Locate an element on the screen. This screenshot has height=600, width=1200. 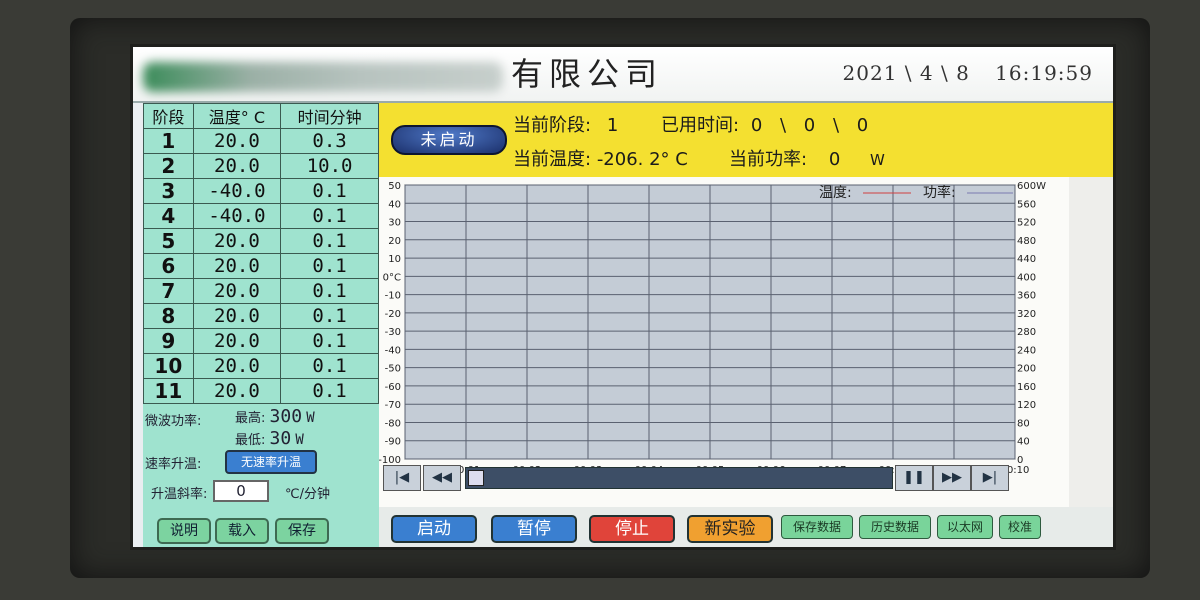
first-page-icon: |◀ is located at coordinates (402, 478).